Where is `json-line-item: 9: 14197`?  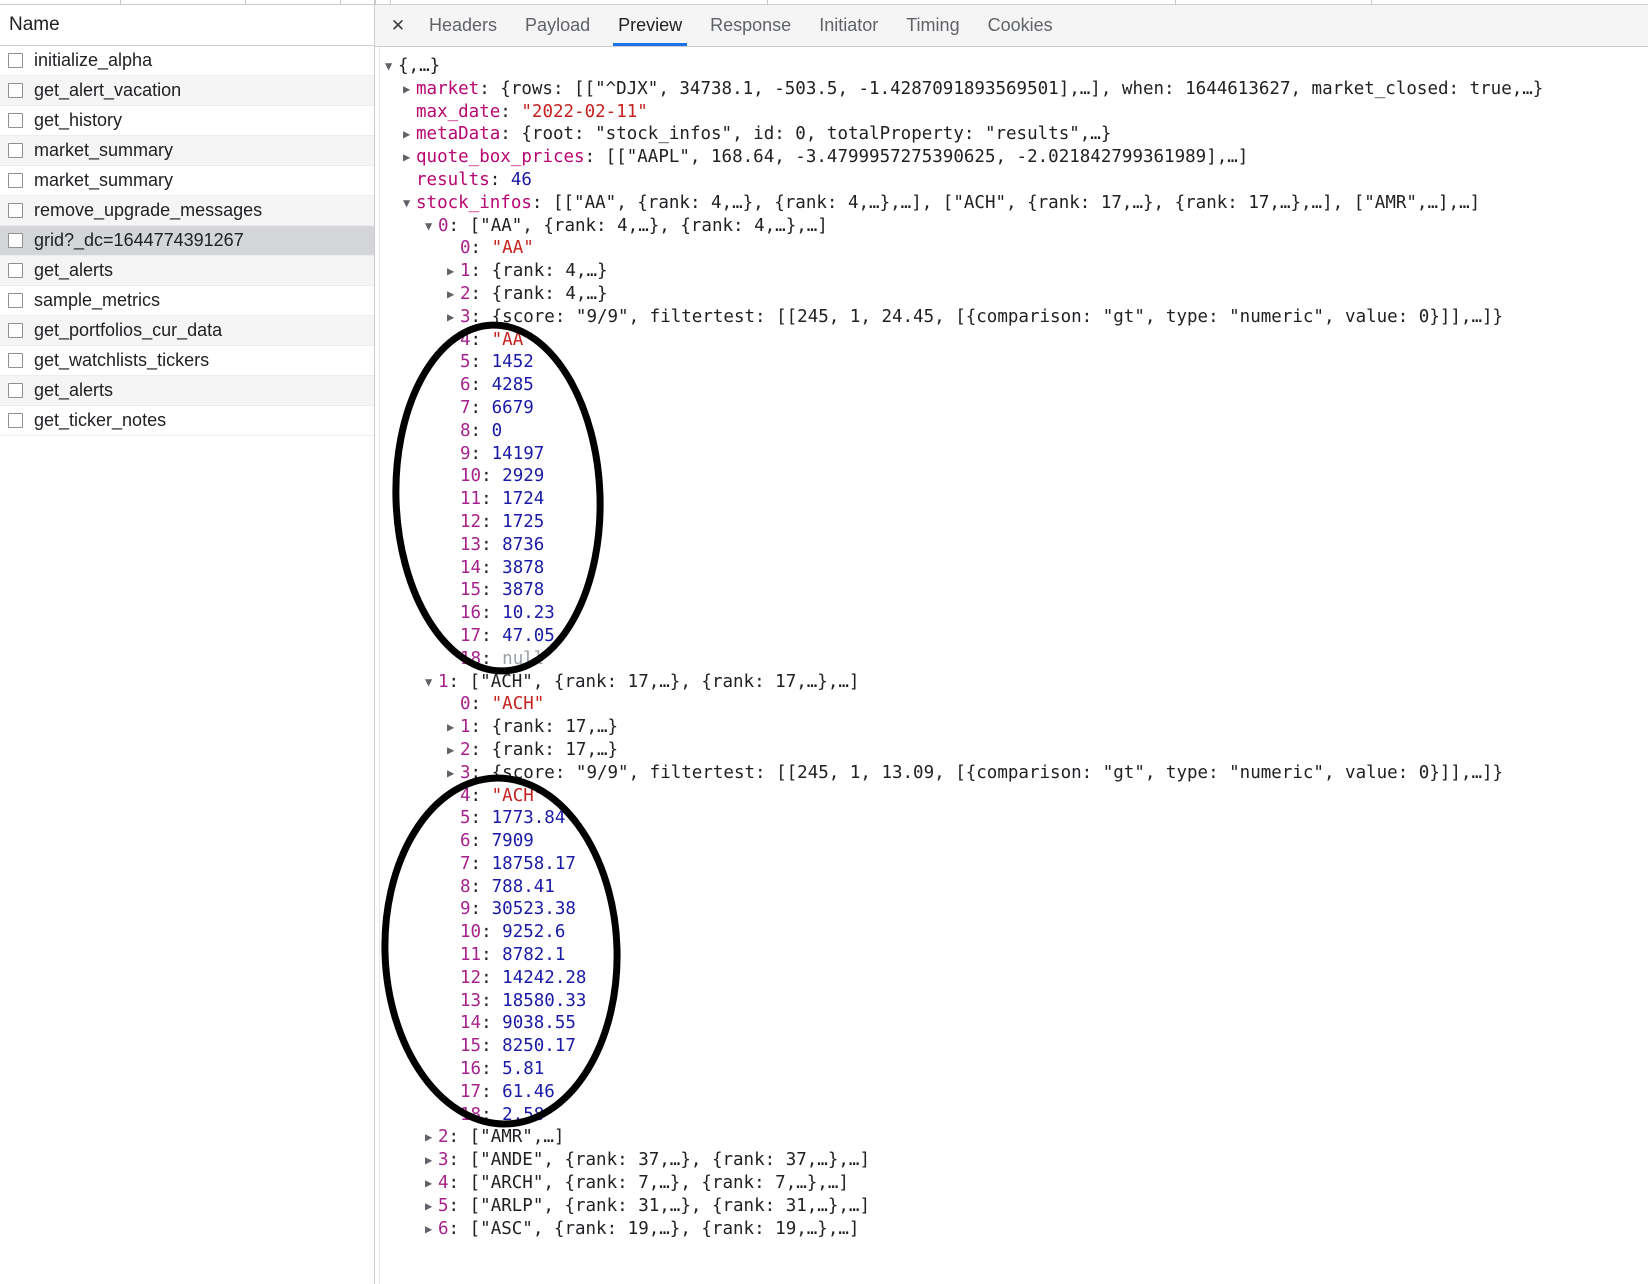 json-line-item: 9: 14197 is located at coordinates (1016, 454).